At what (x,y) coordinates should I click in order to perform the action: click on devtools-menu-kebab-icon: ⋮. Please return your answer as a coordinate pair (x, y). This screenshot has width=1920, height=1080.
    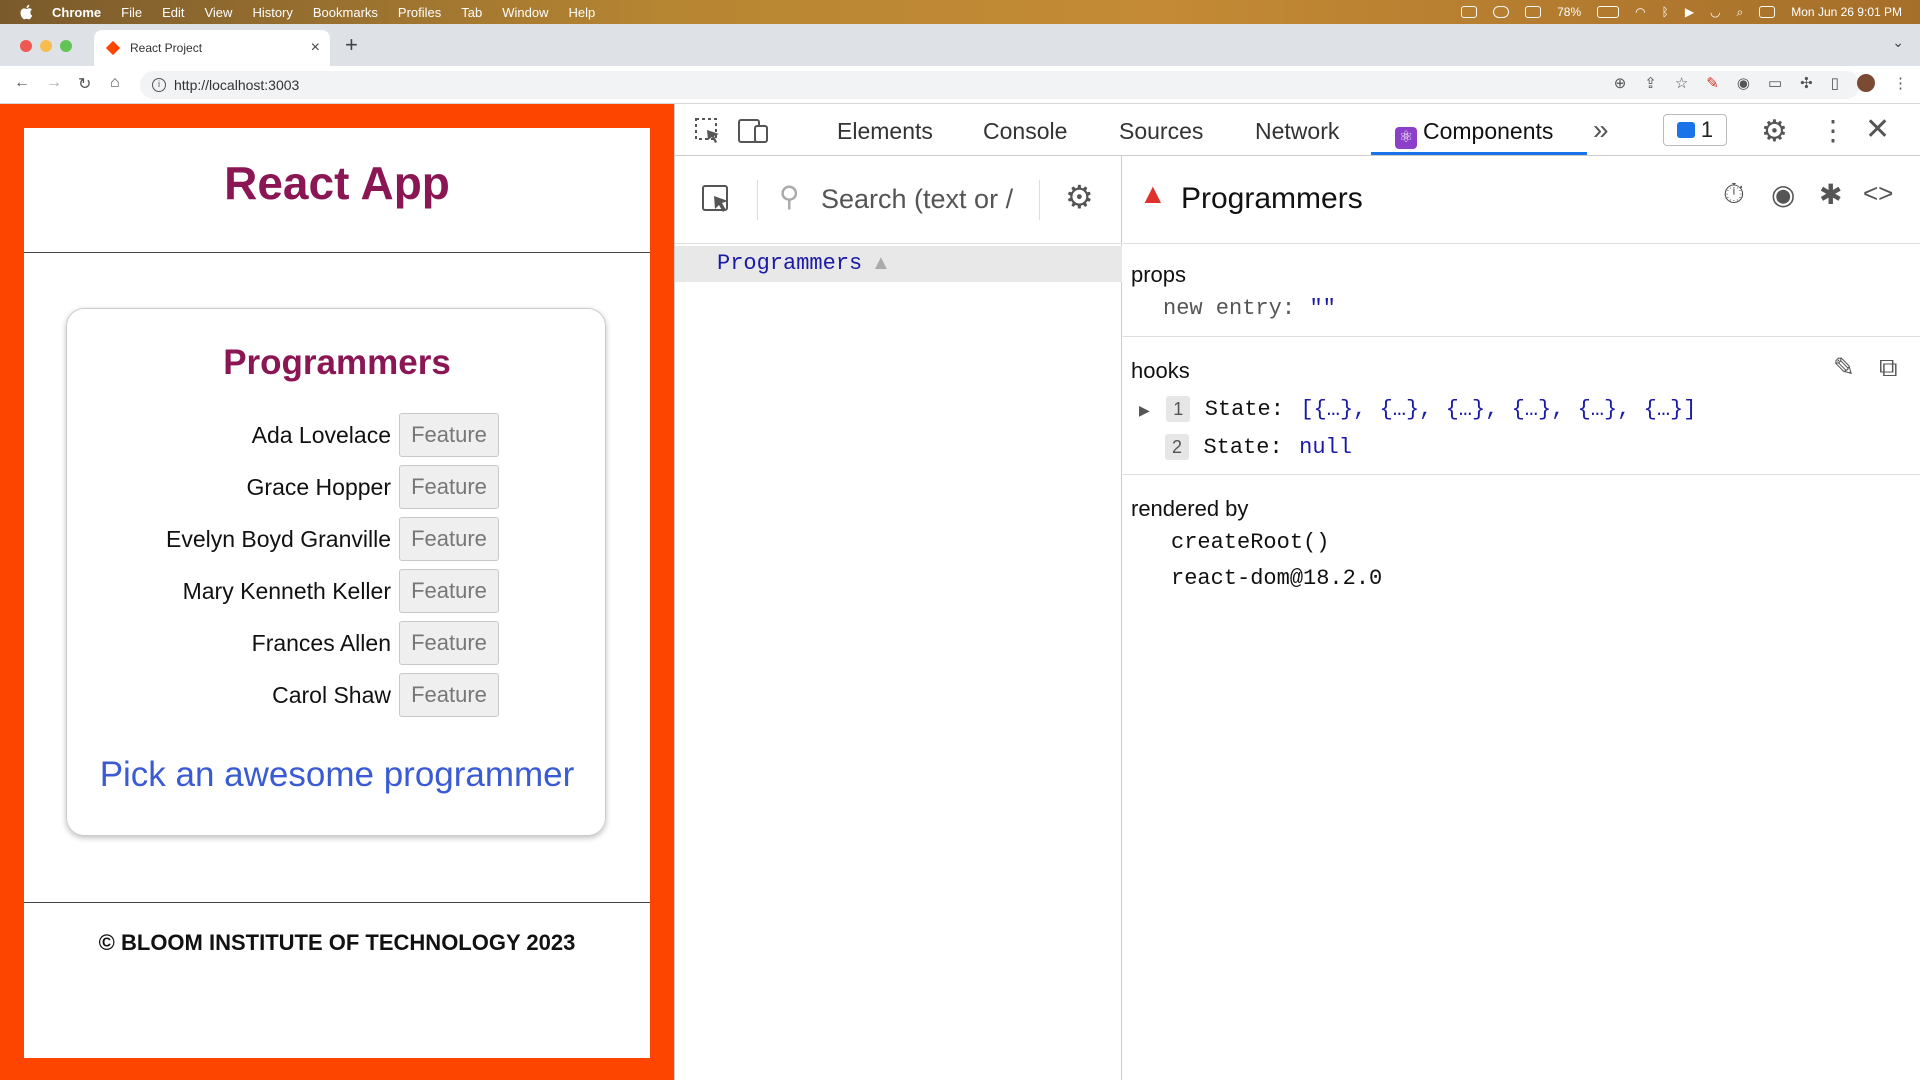
    Looking at the image, I should click on (1833, 130).